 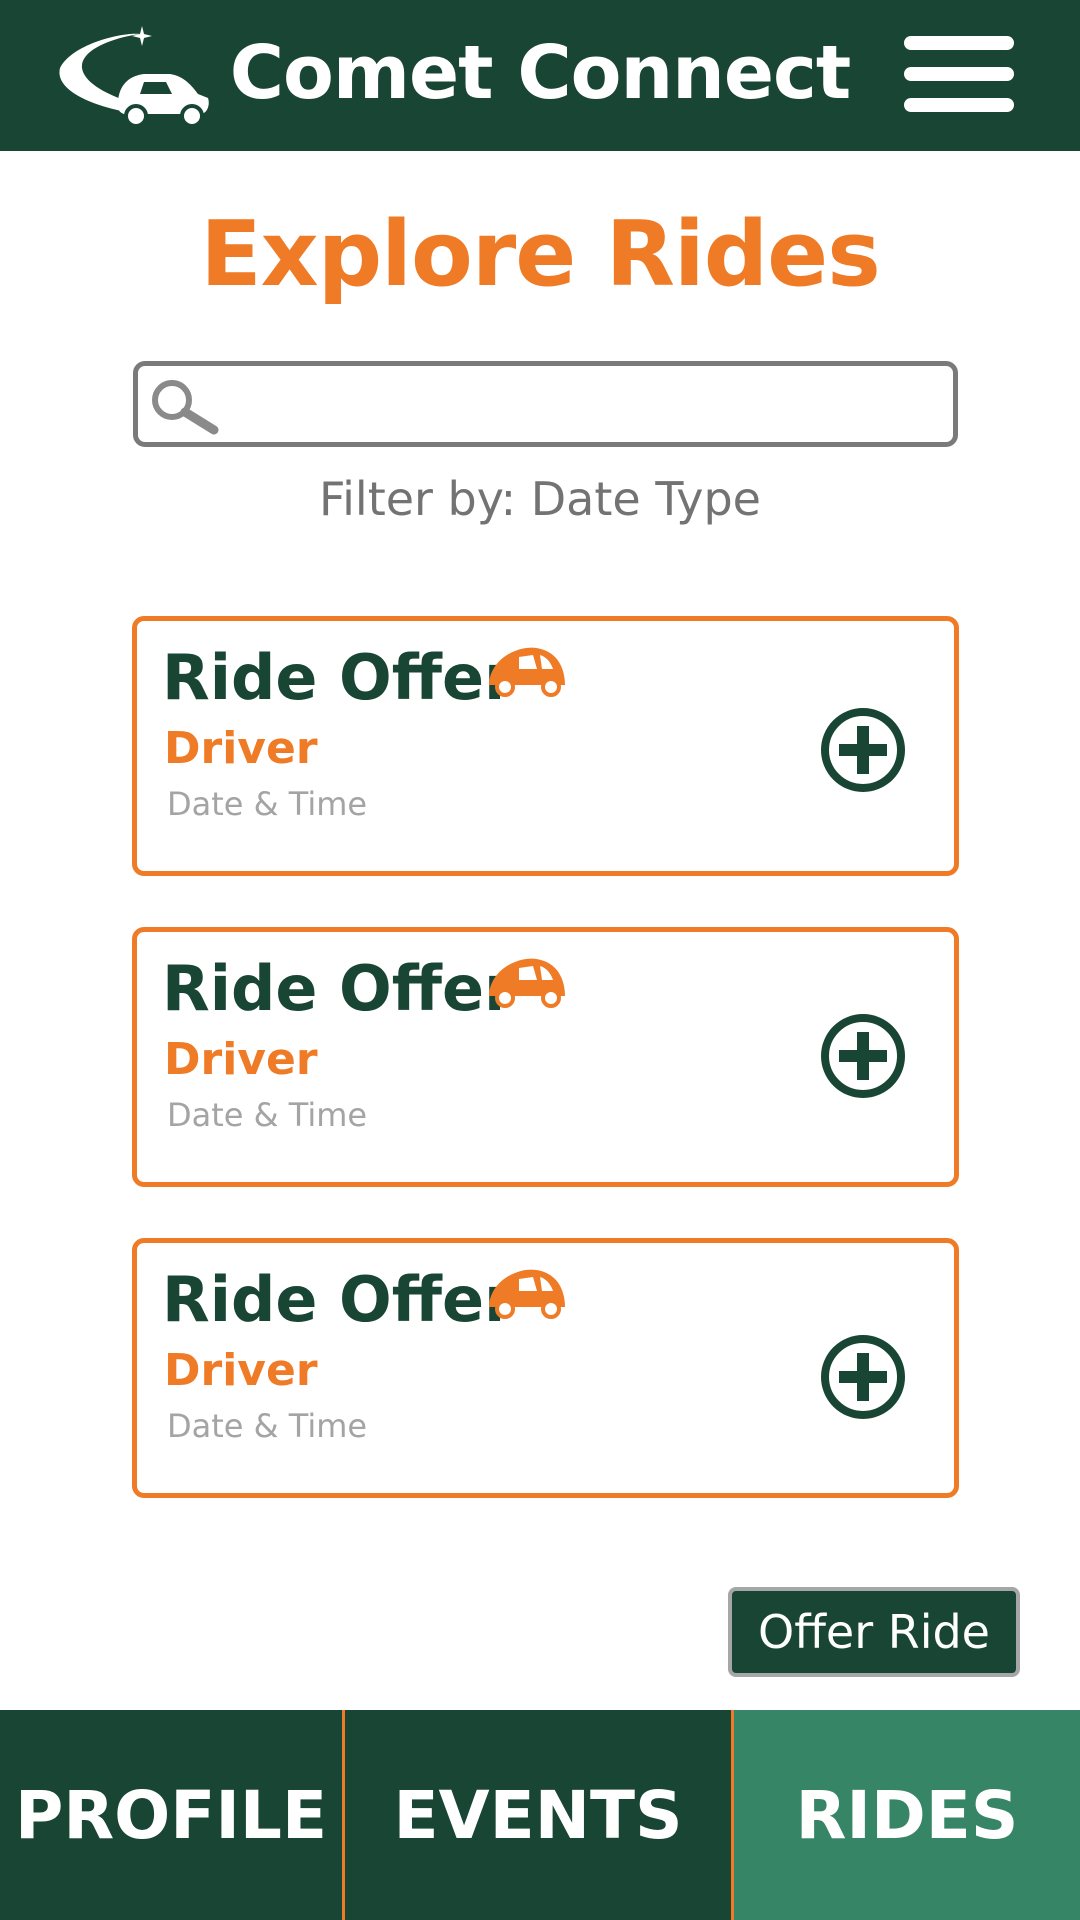 What do you see at coordinates (907, 1815) in the screenshot?
I see `tab-rides-active: RIDES` at bounding box center [907, 1815].